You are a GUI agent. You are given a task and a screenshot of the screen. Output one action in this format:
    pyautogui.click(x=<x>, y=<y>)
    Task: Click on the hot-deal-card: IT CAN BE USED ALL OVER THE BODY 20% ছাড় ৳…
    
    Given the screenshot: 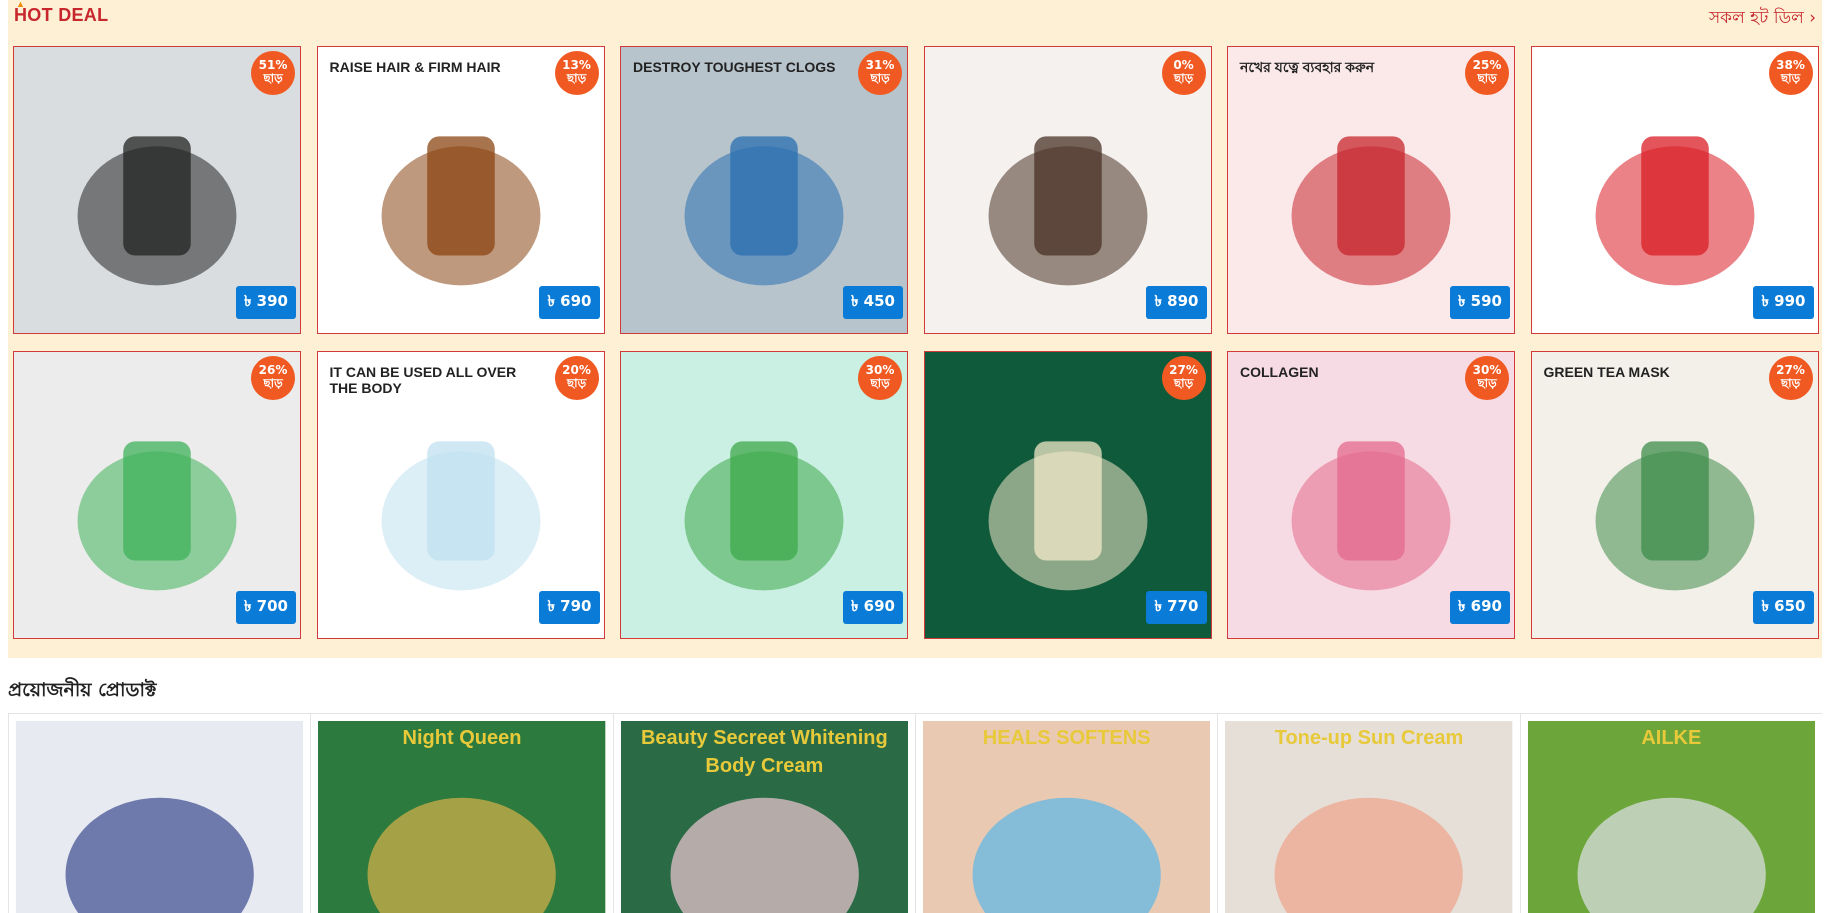 What is the action you would take?
    pyautogui.click(x=460, y=495)
    